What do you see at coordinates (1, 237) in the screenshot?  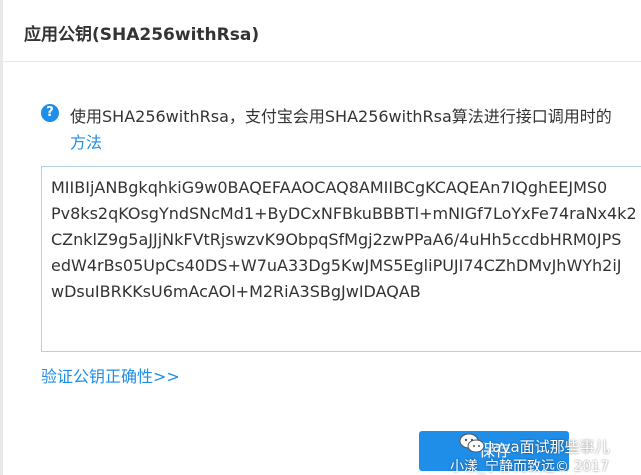 I see `background-edge` at bounding box center [1, 237].